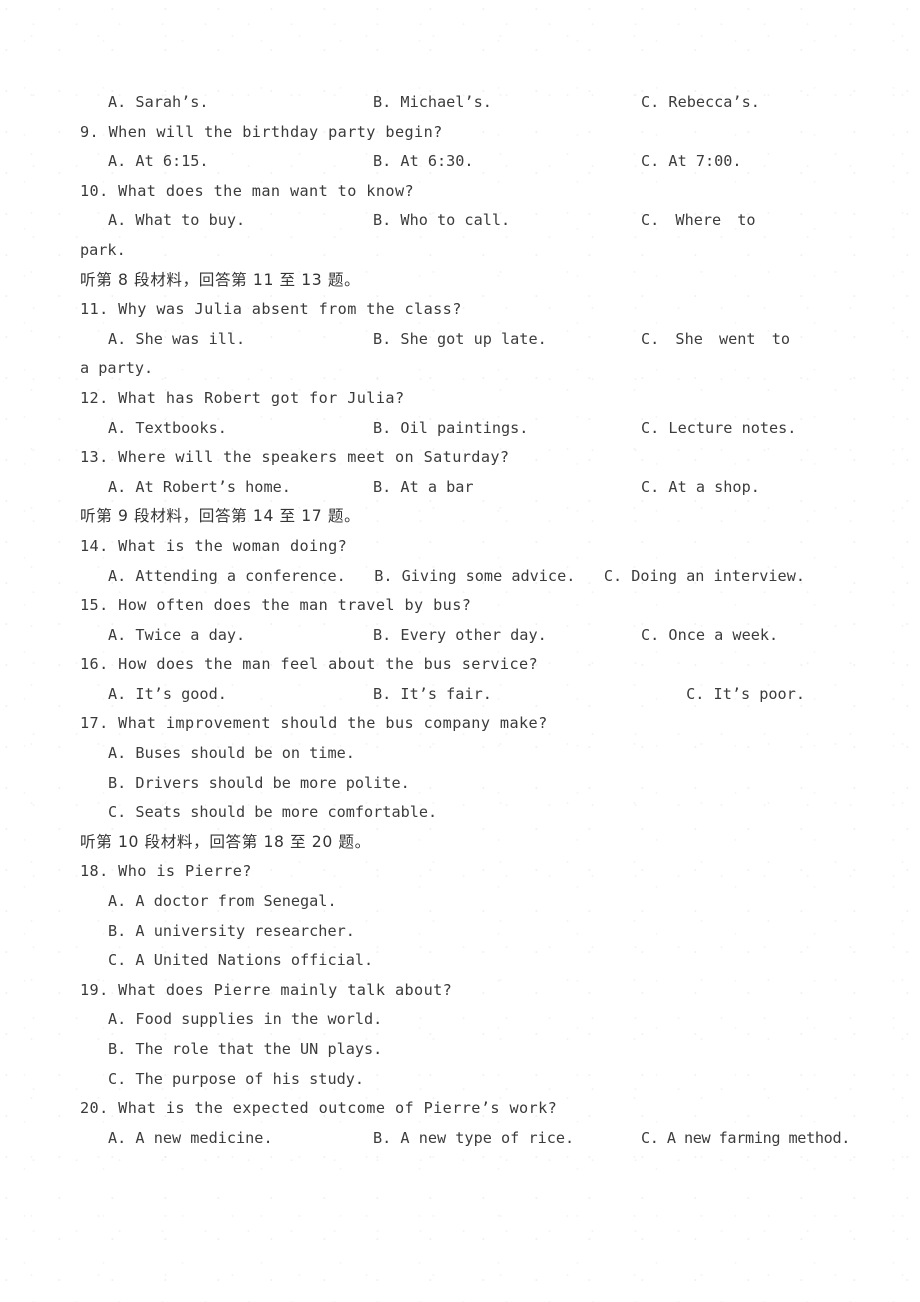  I want to click on option-c: C. She went to, so click(716, 338).